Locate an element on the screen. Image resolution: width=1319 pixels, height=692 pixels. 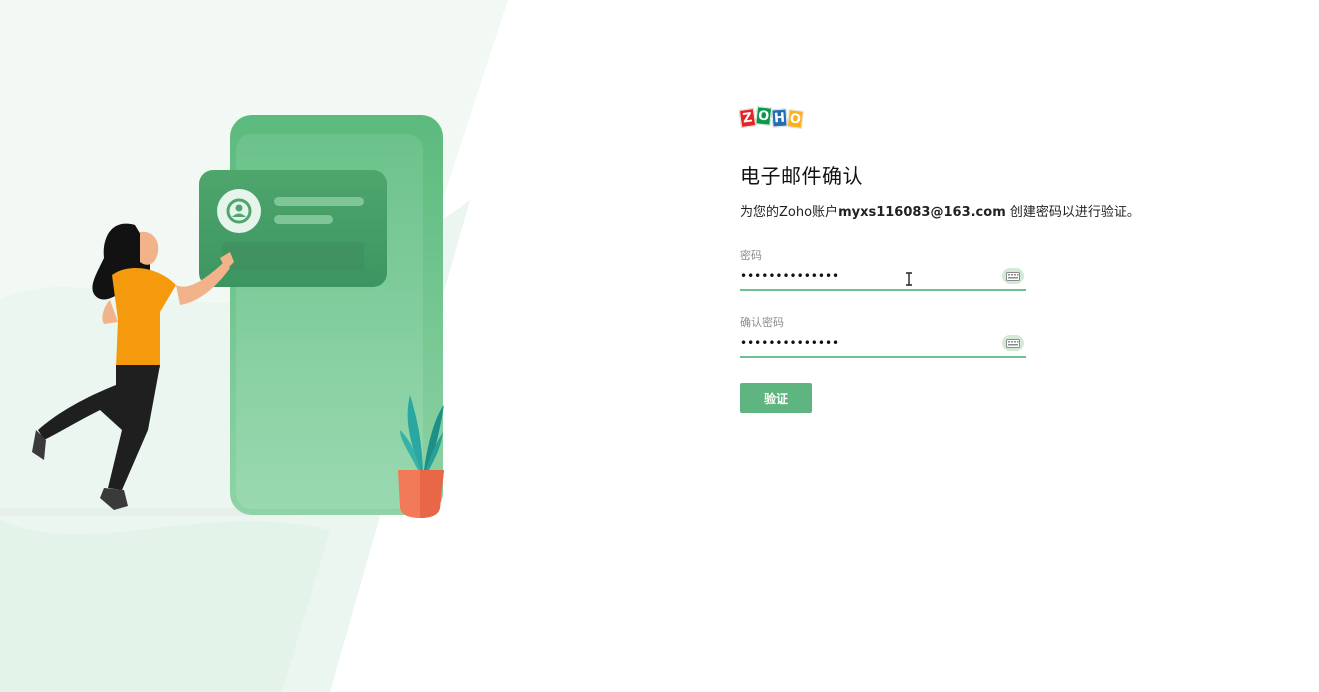
logo-letter: Z is located at coordinates (747, 118).